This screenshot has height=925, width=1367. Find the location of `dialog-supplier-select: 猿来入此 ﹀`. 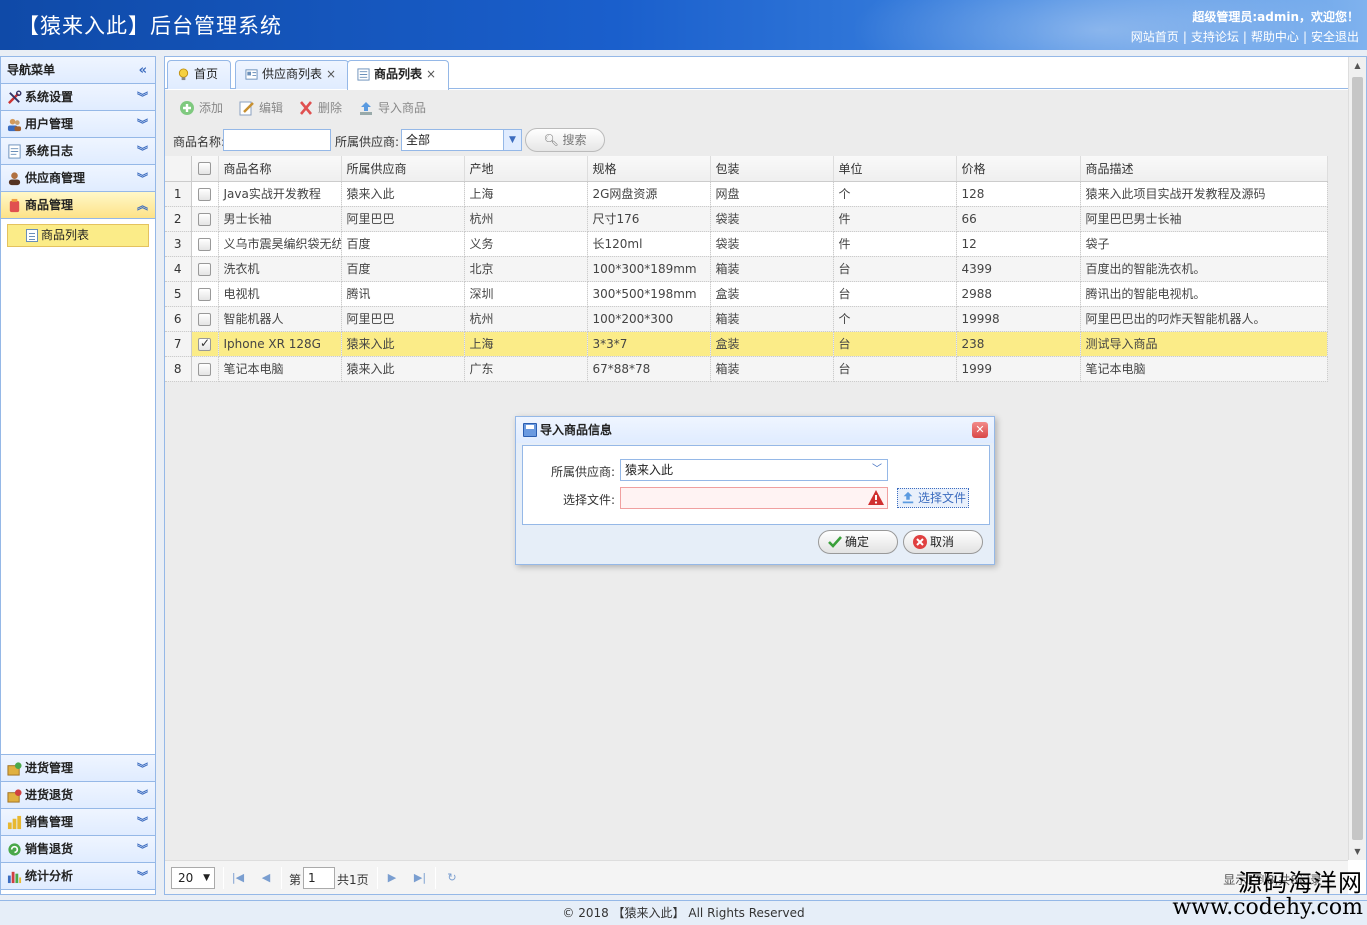

dialog-supplier-select: 猿来入此 ﹀ is located at coordinates (754, 470).